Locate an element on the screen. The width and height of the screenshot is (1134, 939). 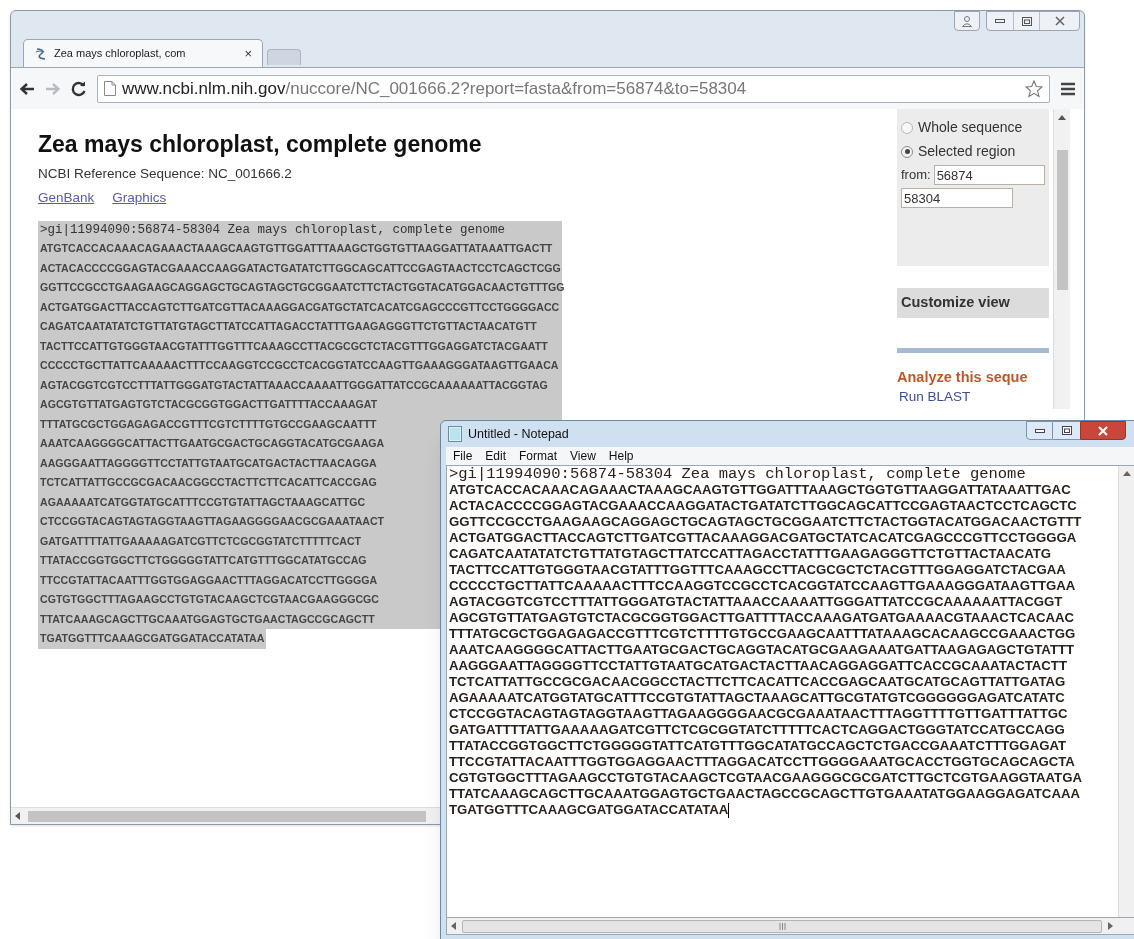
swirl-icon is located at coordinates (41, 53).